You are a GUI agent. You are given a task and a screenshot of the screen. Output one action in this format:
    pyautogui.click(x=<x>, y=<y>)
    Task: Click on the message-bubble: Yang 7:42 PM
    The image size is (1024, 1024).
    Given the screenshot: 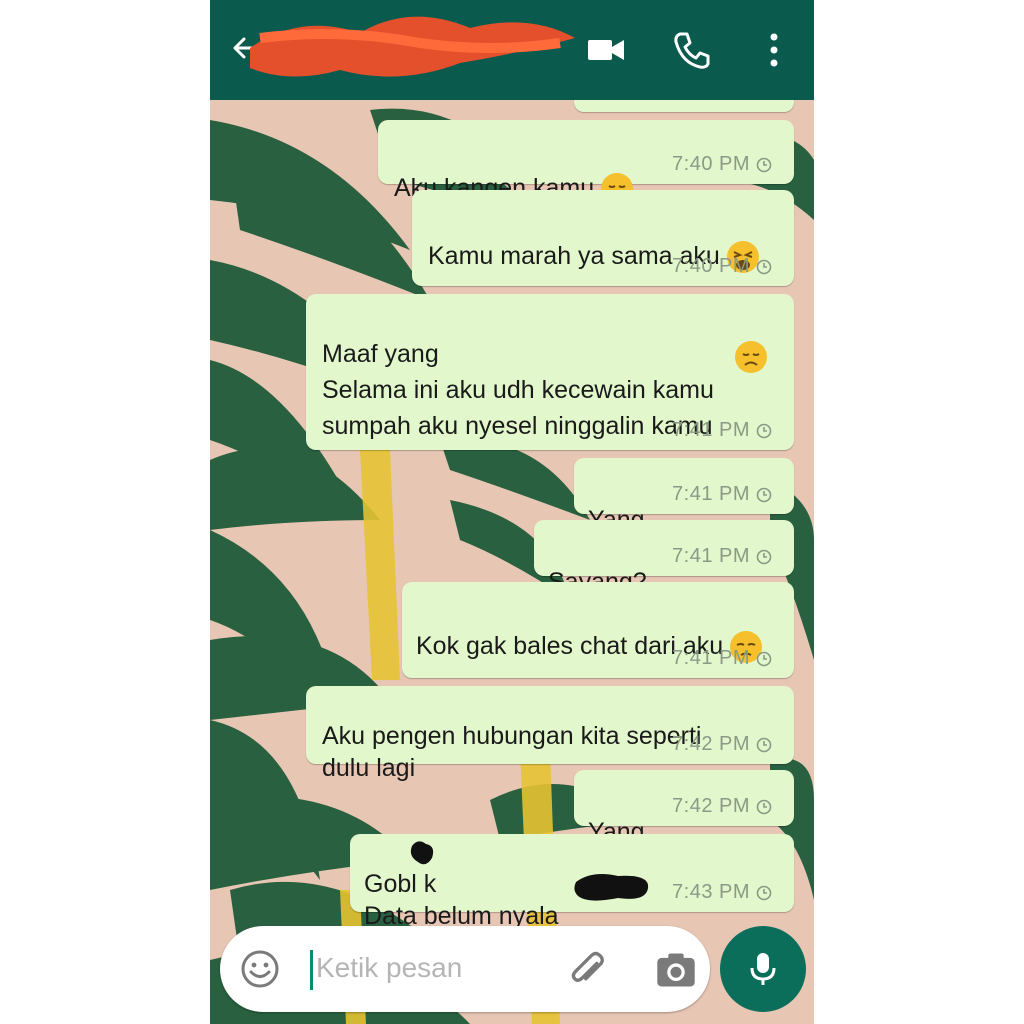 What is the action you would take?
    pyautogui.click(x=684, y=808)
    